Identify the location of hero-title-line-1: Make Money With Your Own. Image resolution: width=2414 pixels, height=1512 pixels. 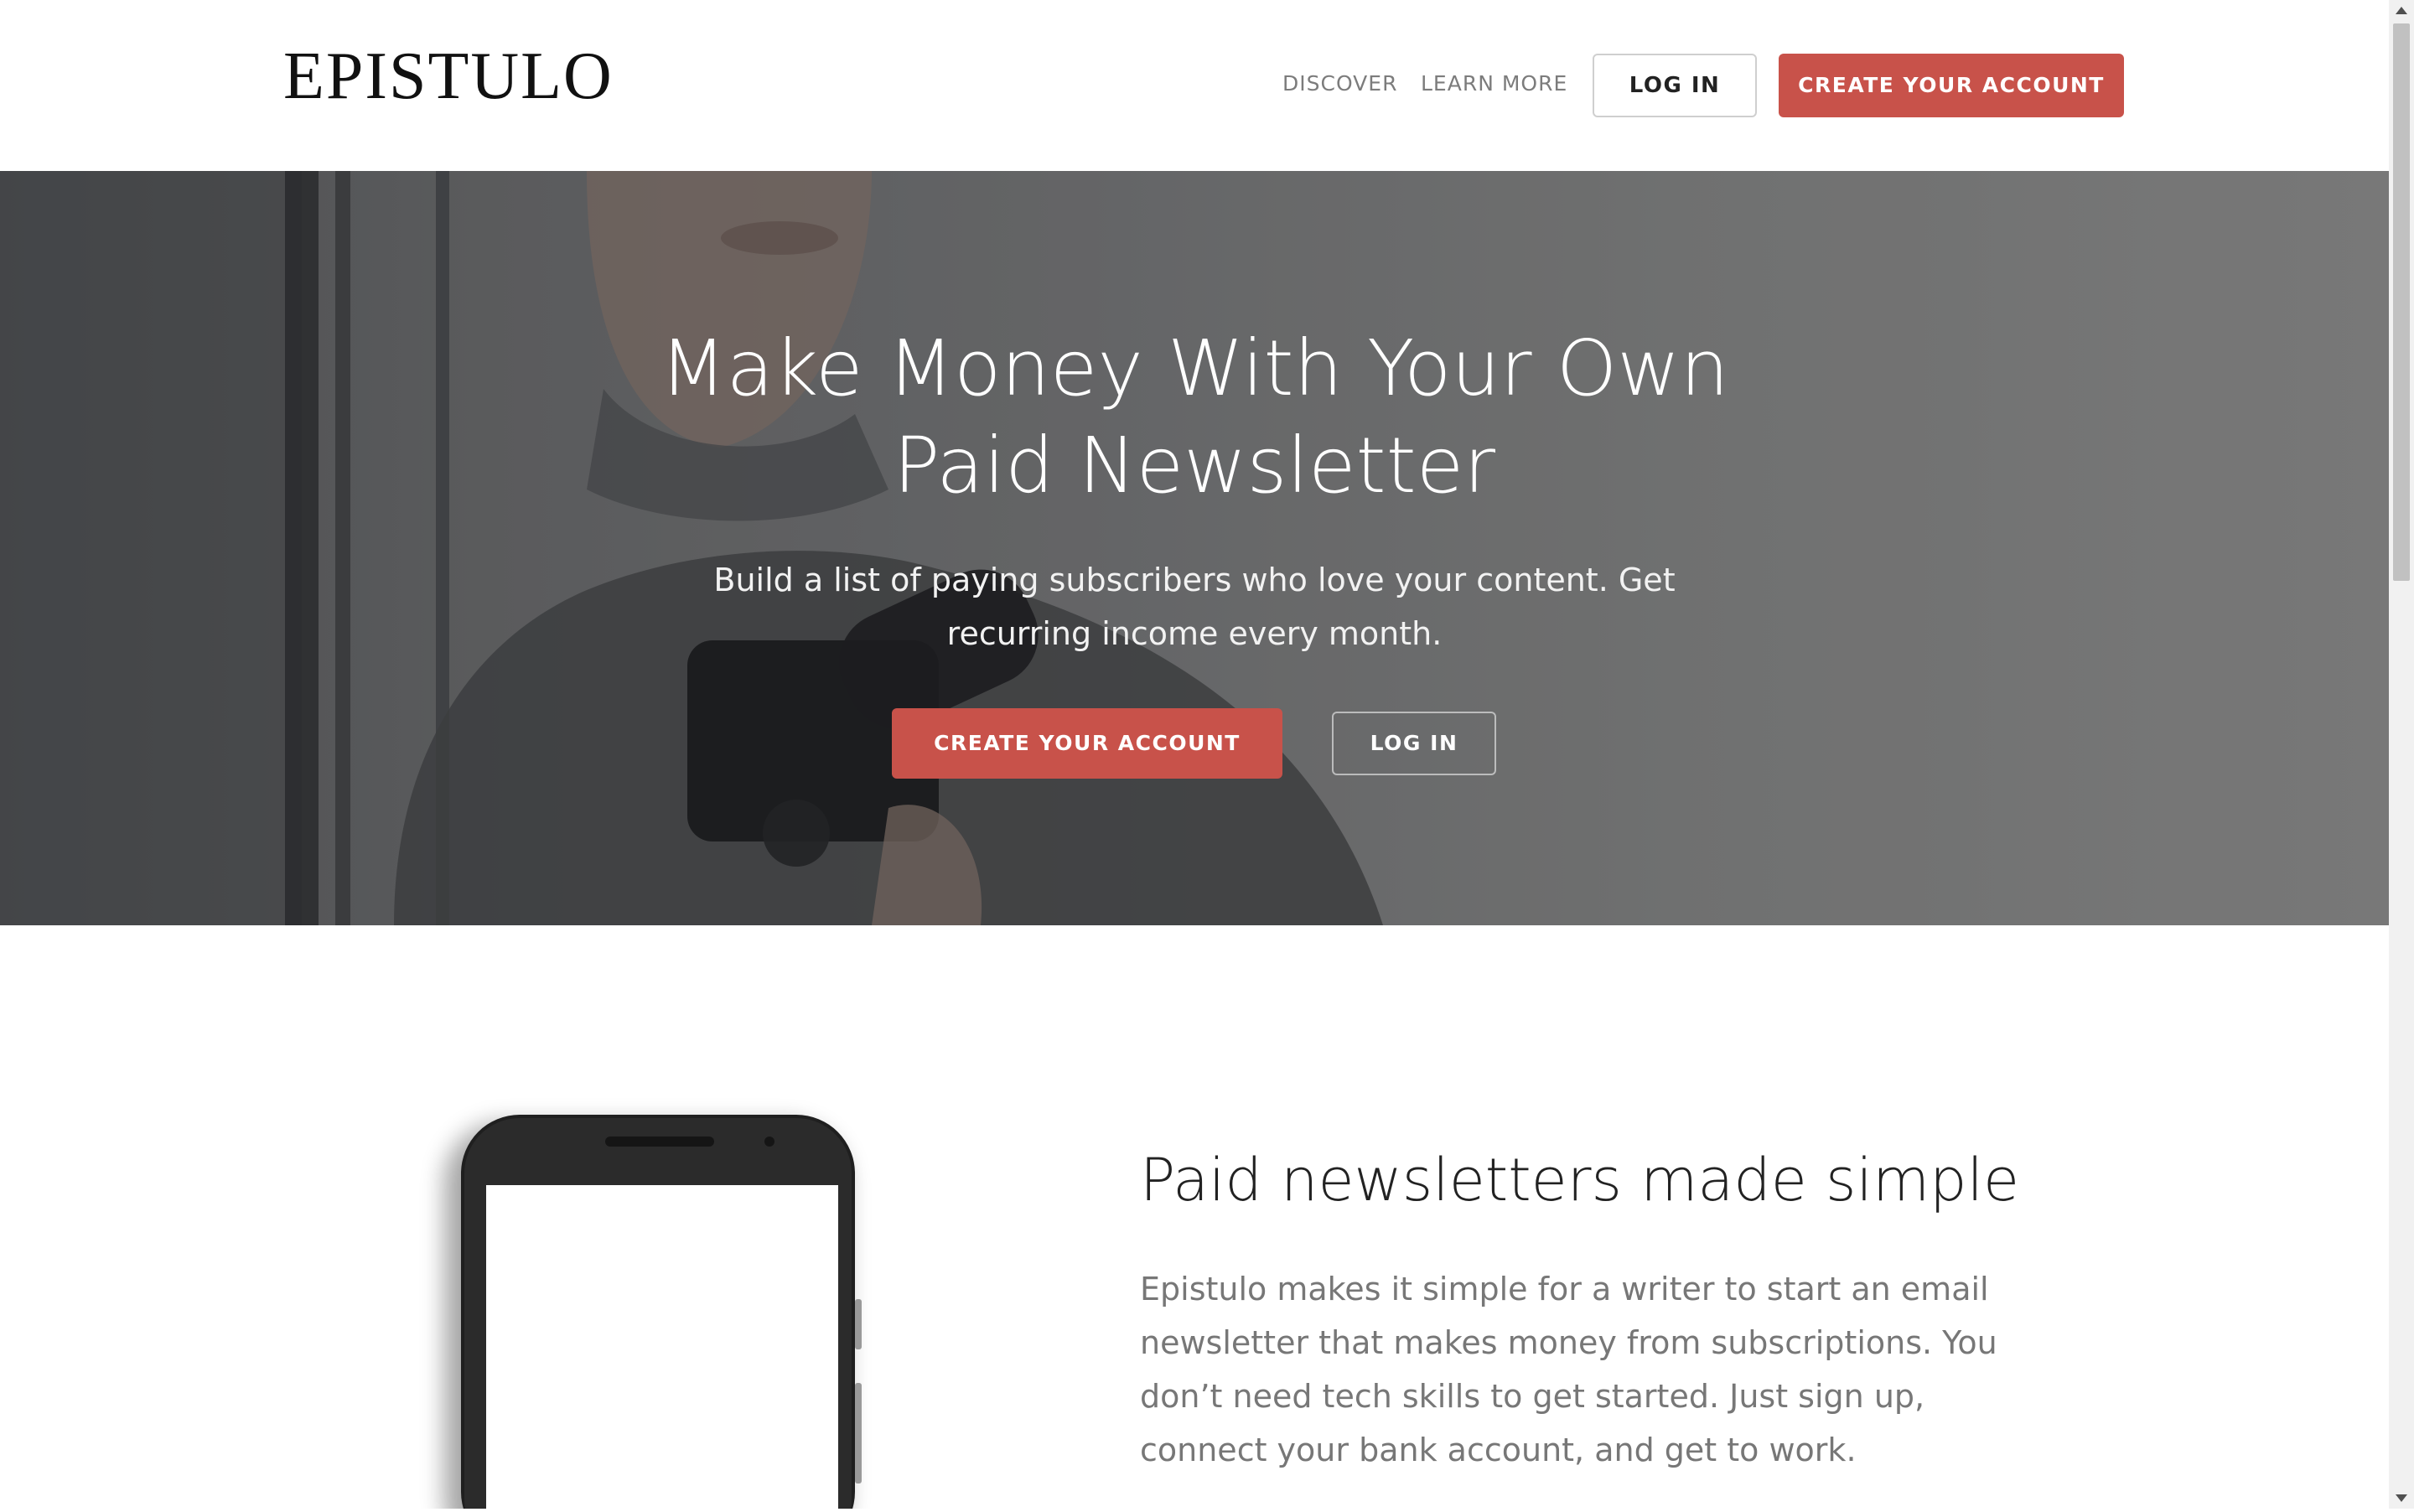
(1194, 368).